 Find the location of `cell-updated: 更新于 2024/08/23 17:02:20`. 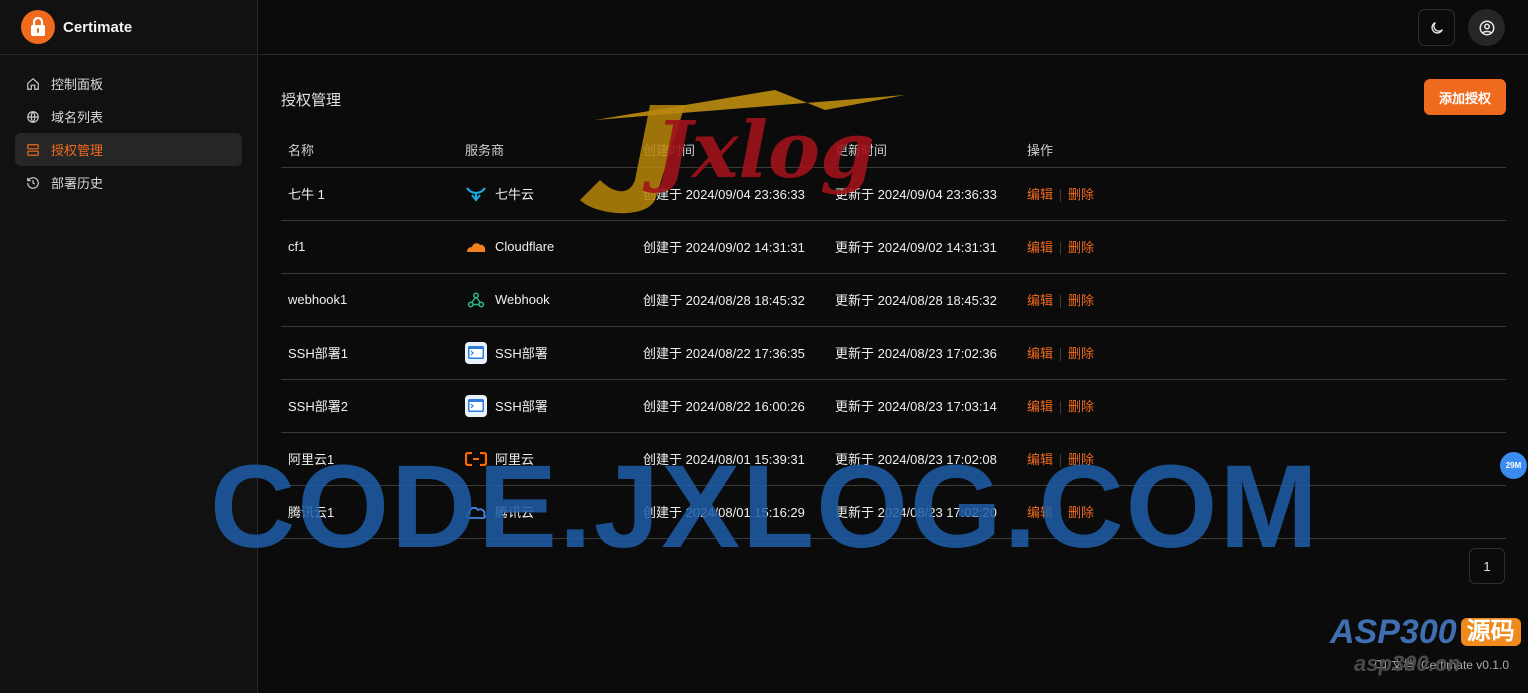

cell-updated: 更新于 2024/08/23 17:02:20 is located at coordinates (924, 512).